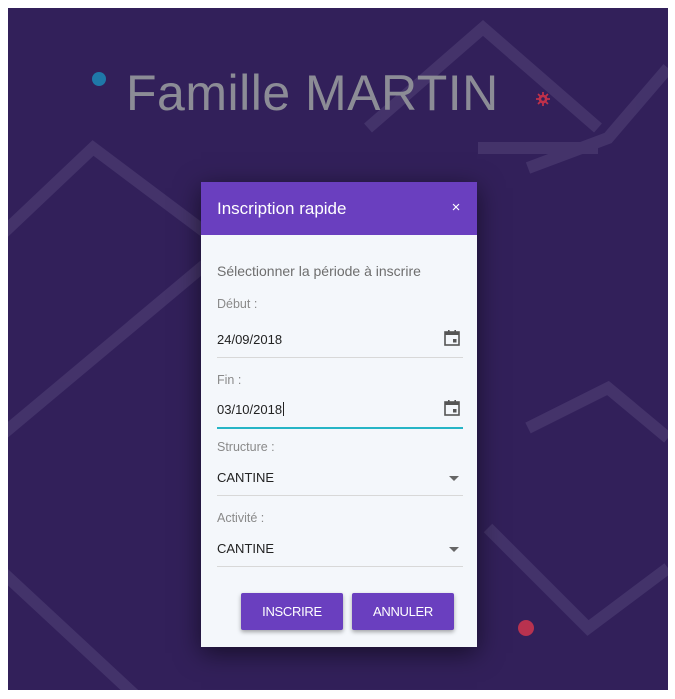 The image size is (675, 699). What do you see at coordinates (340, 477) in the screenshot?
I see `structure-select: CANTINE` at bounding box center [340, 477].